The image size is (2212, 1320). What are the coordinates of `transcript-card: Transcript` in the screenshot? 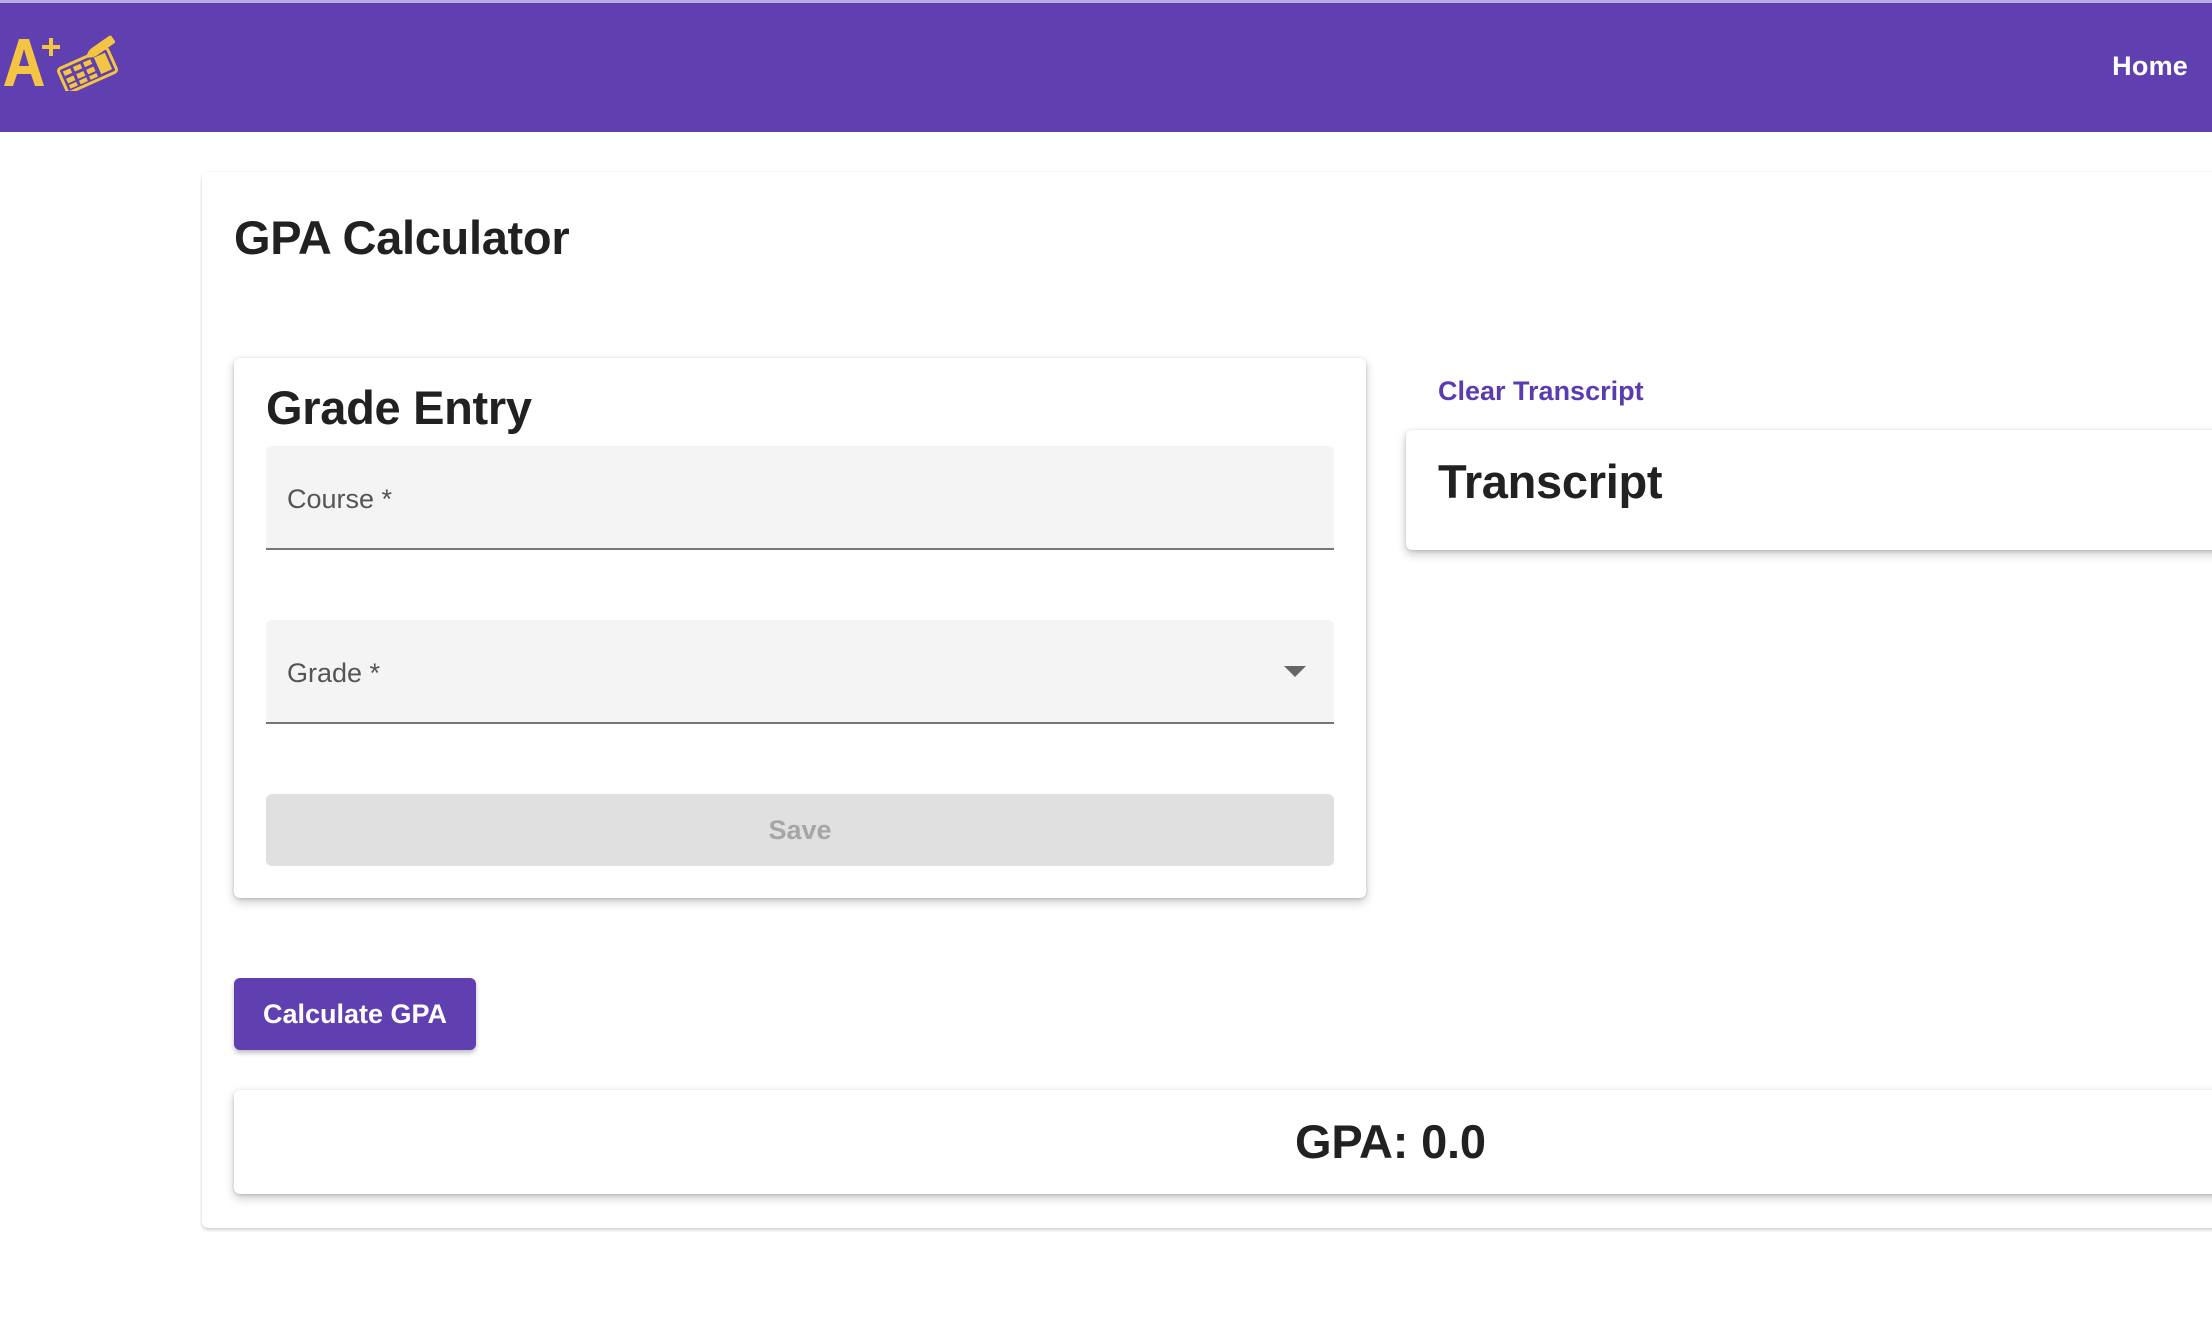 It's located at (1809, 490).